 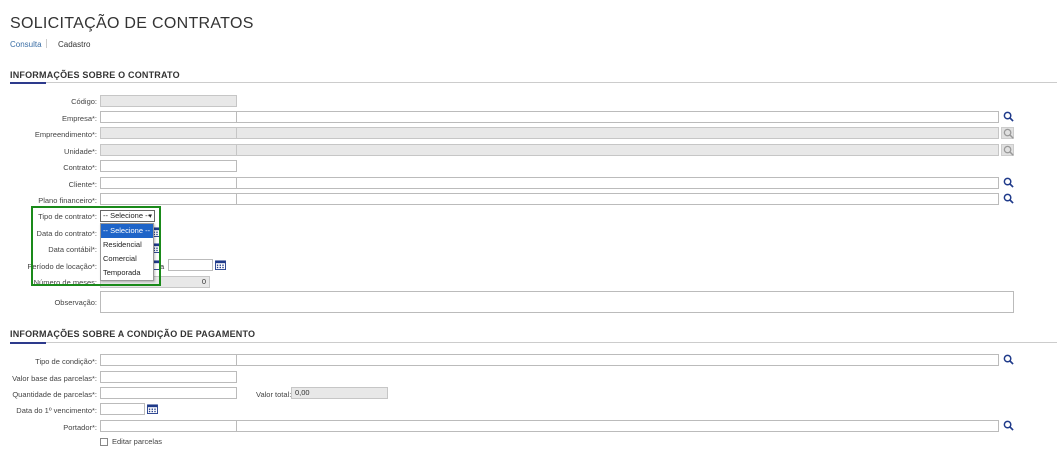 I want to click on label-cliente: Cliente*:, so click(x=82, y=184).